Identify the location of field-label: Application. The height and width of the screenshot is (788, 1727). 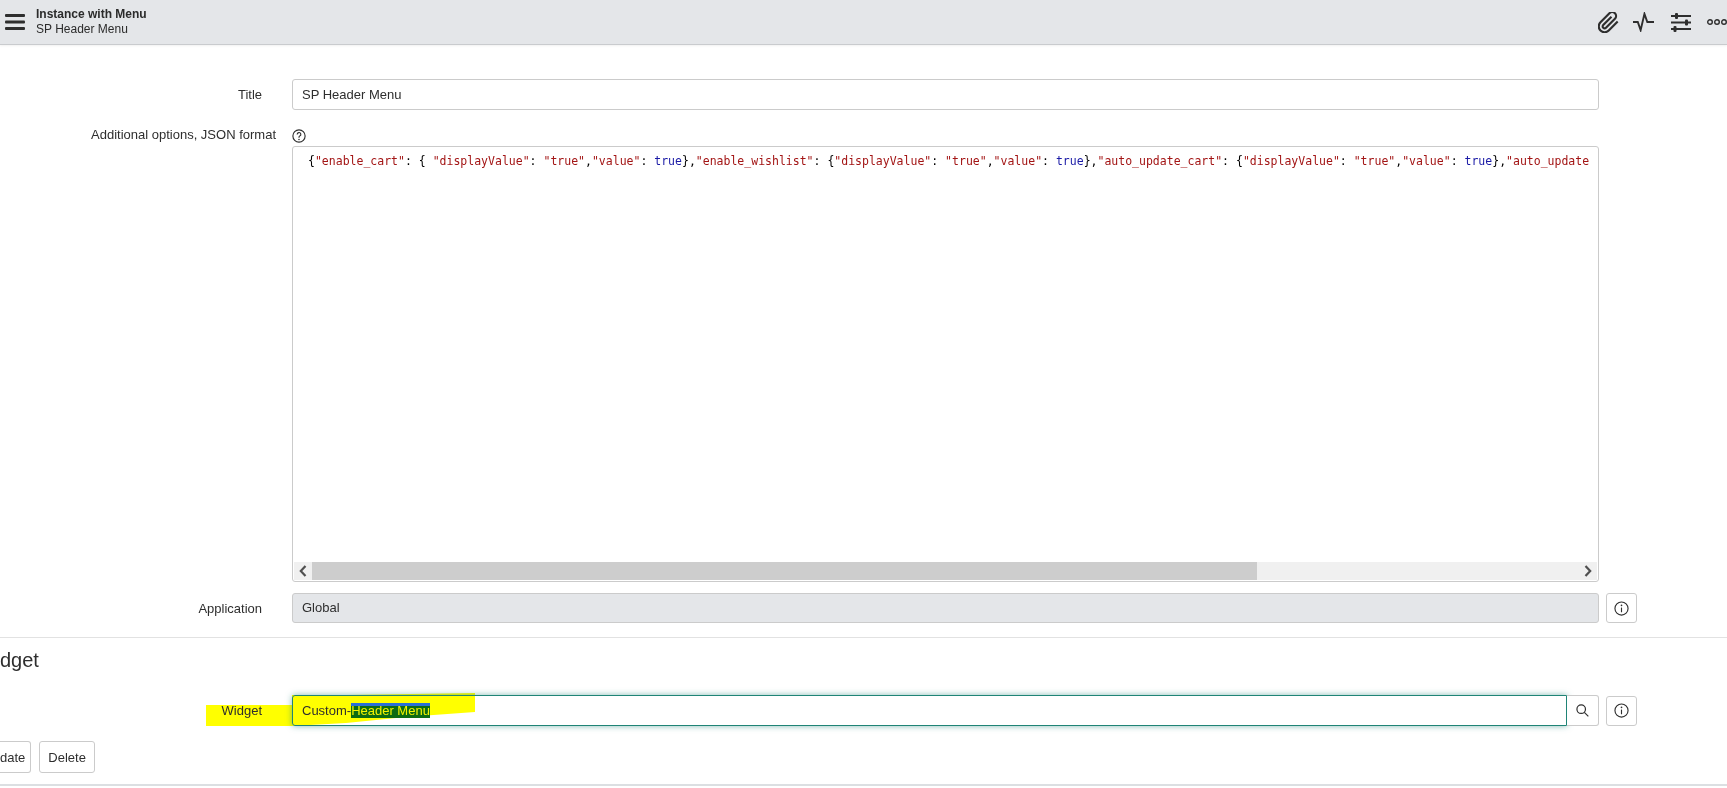
(230, 608).